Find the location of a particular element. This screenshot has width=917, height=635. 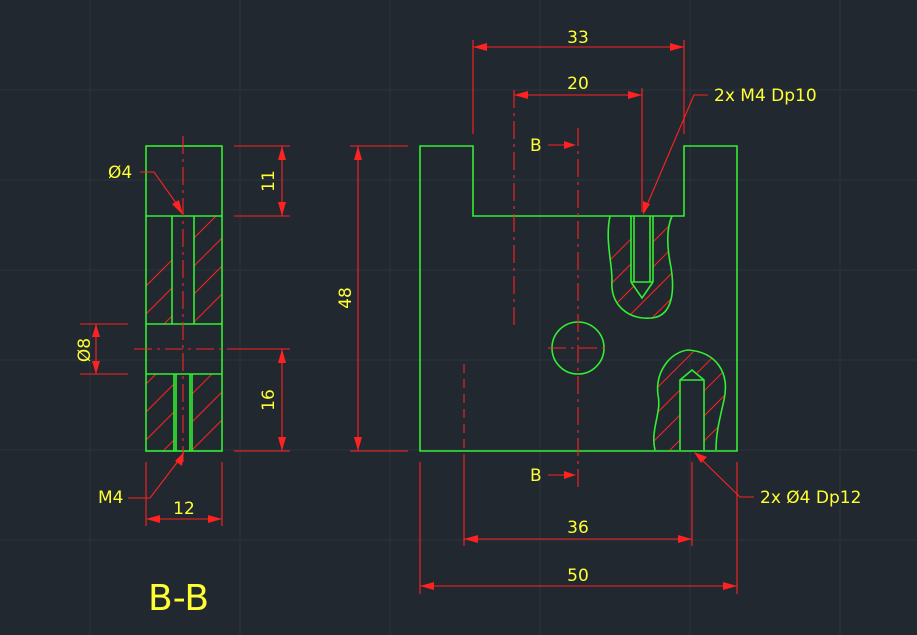

leader-thread-bottom-label: M4 is located at coordinates (110, 498).